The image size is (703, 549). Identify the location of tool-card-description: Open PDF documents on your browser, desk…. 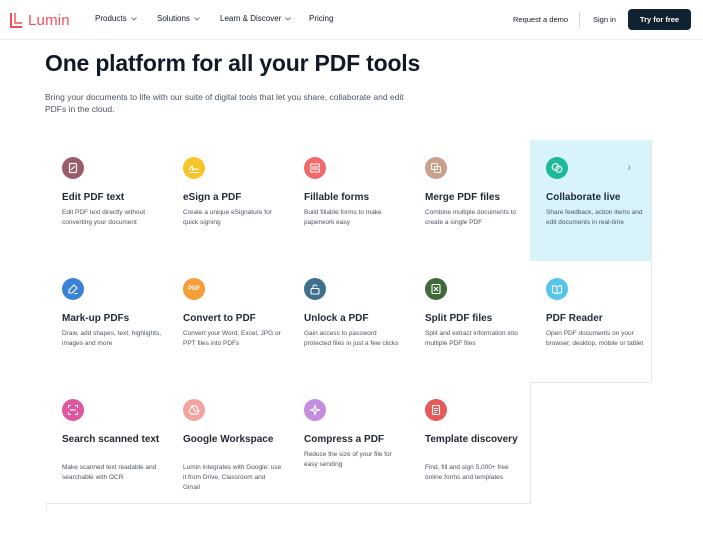
(595, 338).